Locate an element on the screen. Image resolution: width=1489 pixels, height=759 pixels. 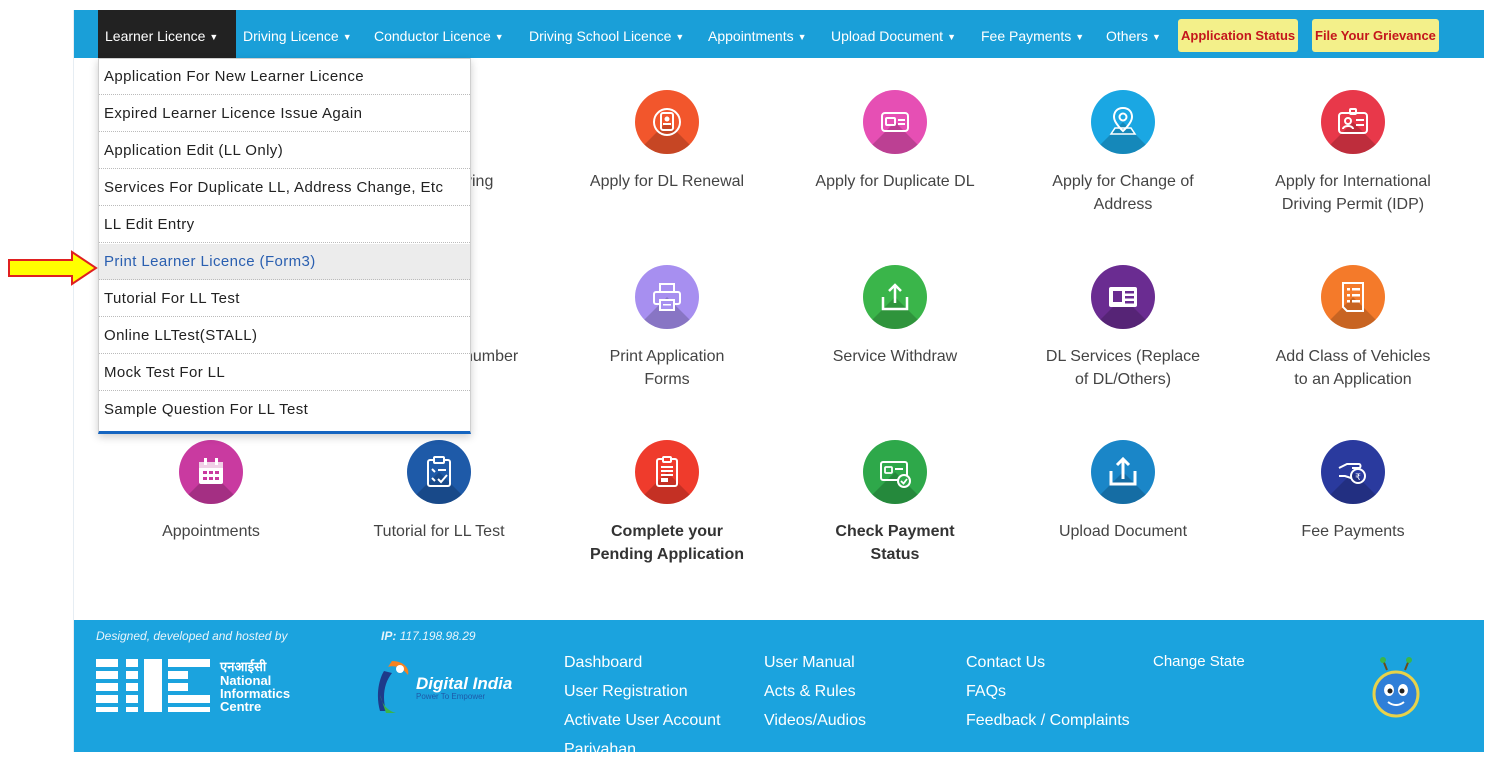
nav-label: Conductor Licence is located at coordinates (432, 36).